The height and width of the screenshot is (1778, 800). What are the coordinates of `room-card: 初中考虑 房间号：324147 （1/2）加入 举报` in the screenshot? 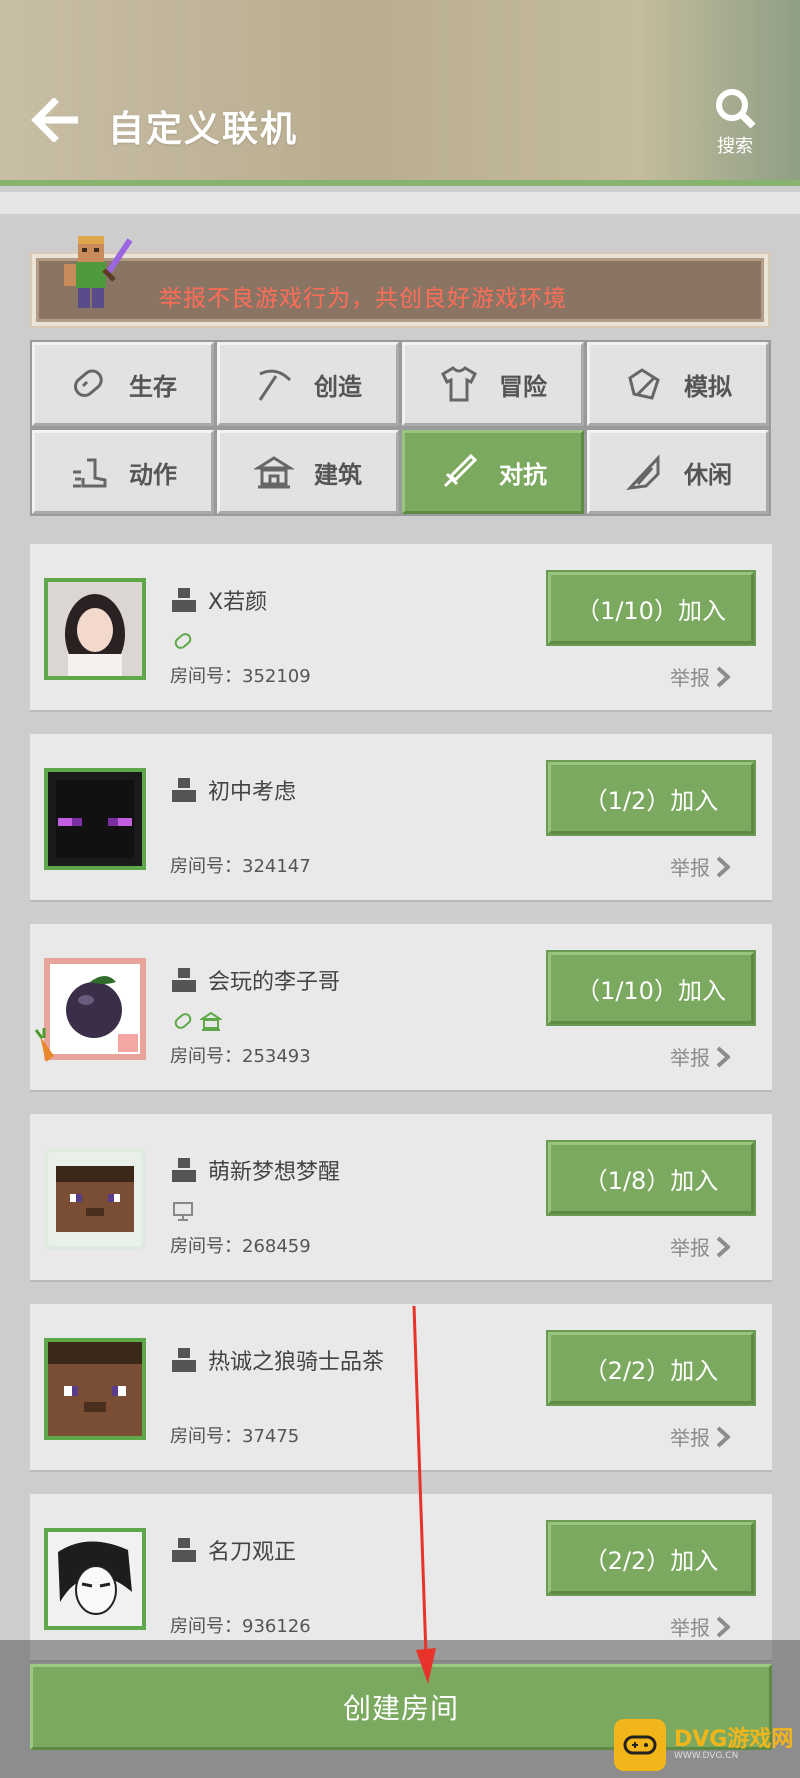 It's located at (401, 817).